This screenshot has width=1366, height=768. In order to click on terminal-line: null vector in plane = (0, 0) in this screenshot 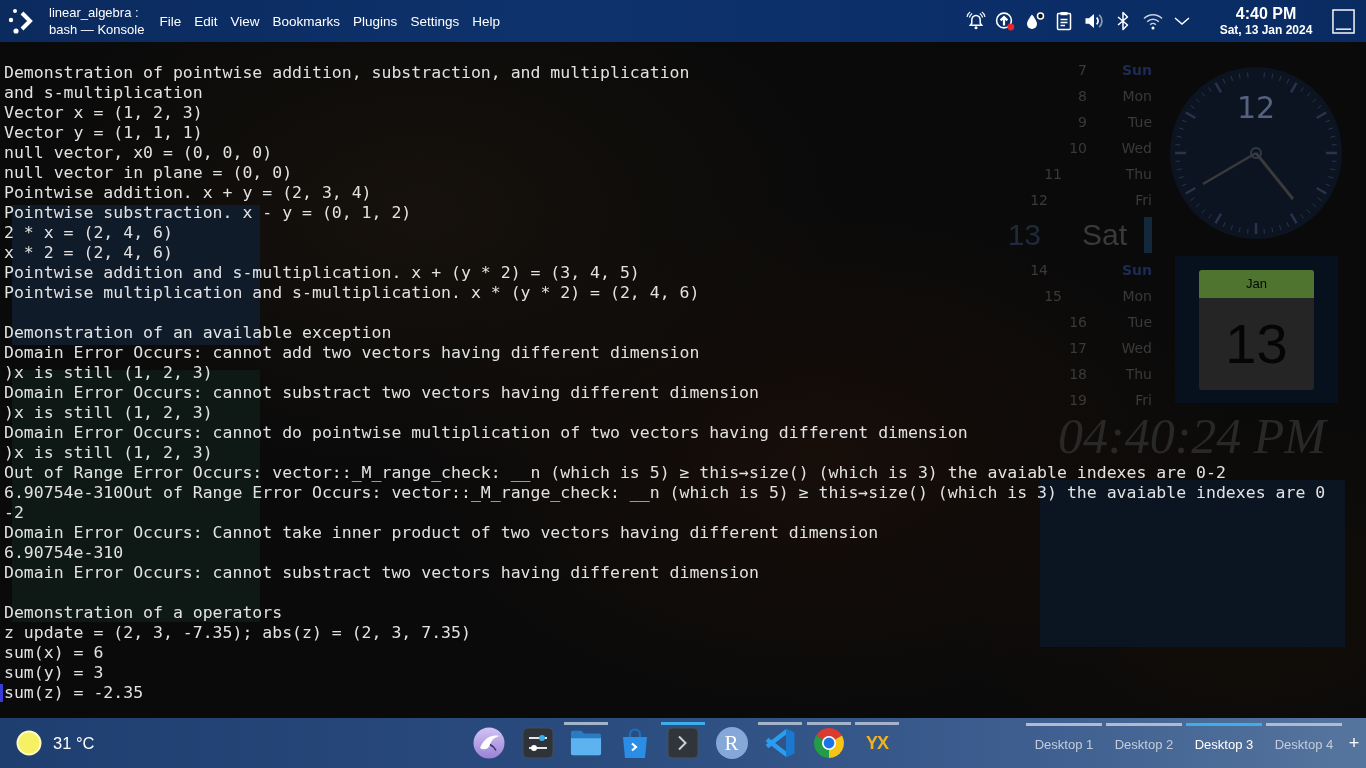, I will do `click(148, 173)`.